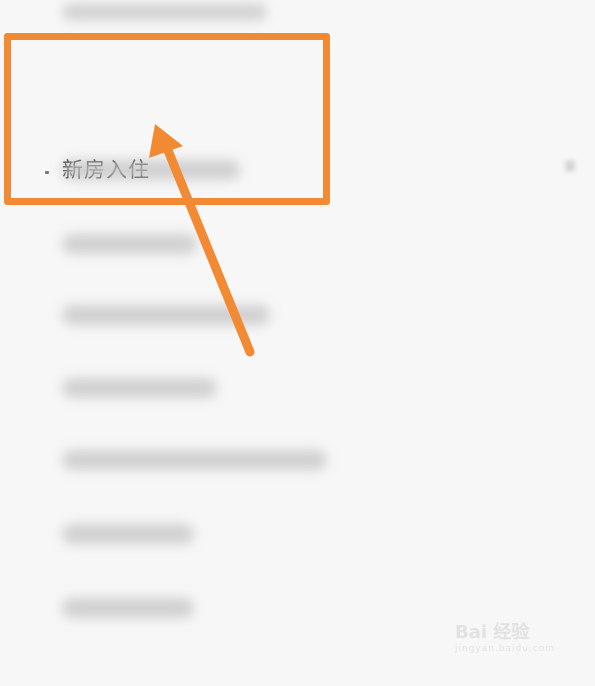  I want to click on watermark-brand: Bai 经验, so click(492, 632).